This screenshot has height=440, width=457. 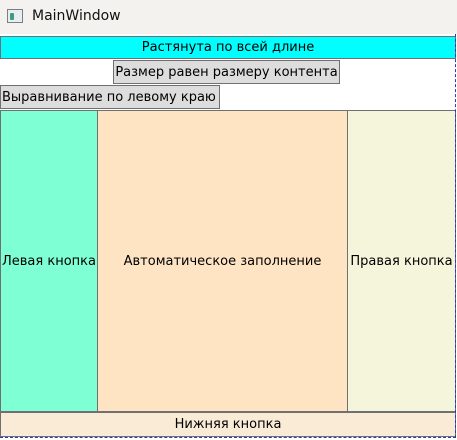 I want to click on window-app-icon, so click(x=15, y=16).